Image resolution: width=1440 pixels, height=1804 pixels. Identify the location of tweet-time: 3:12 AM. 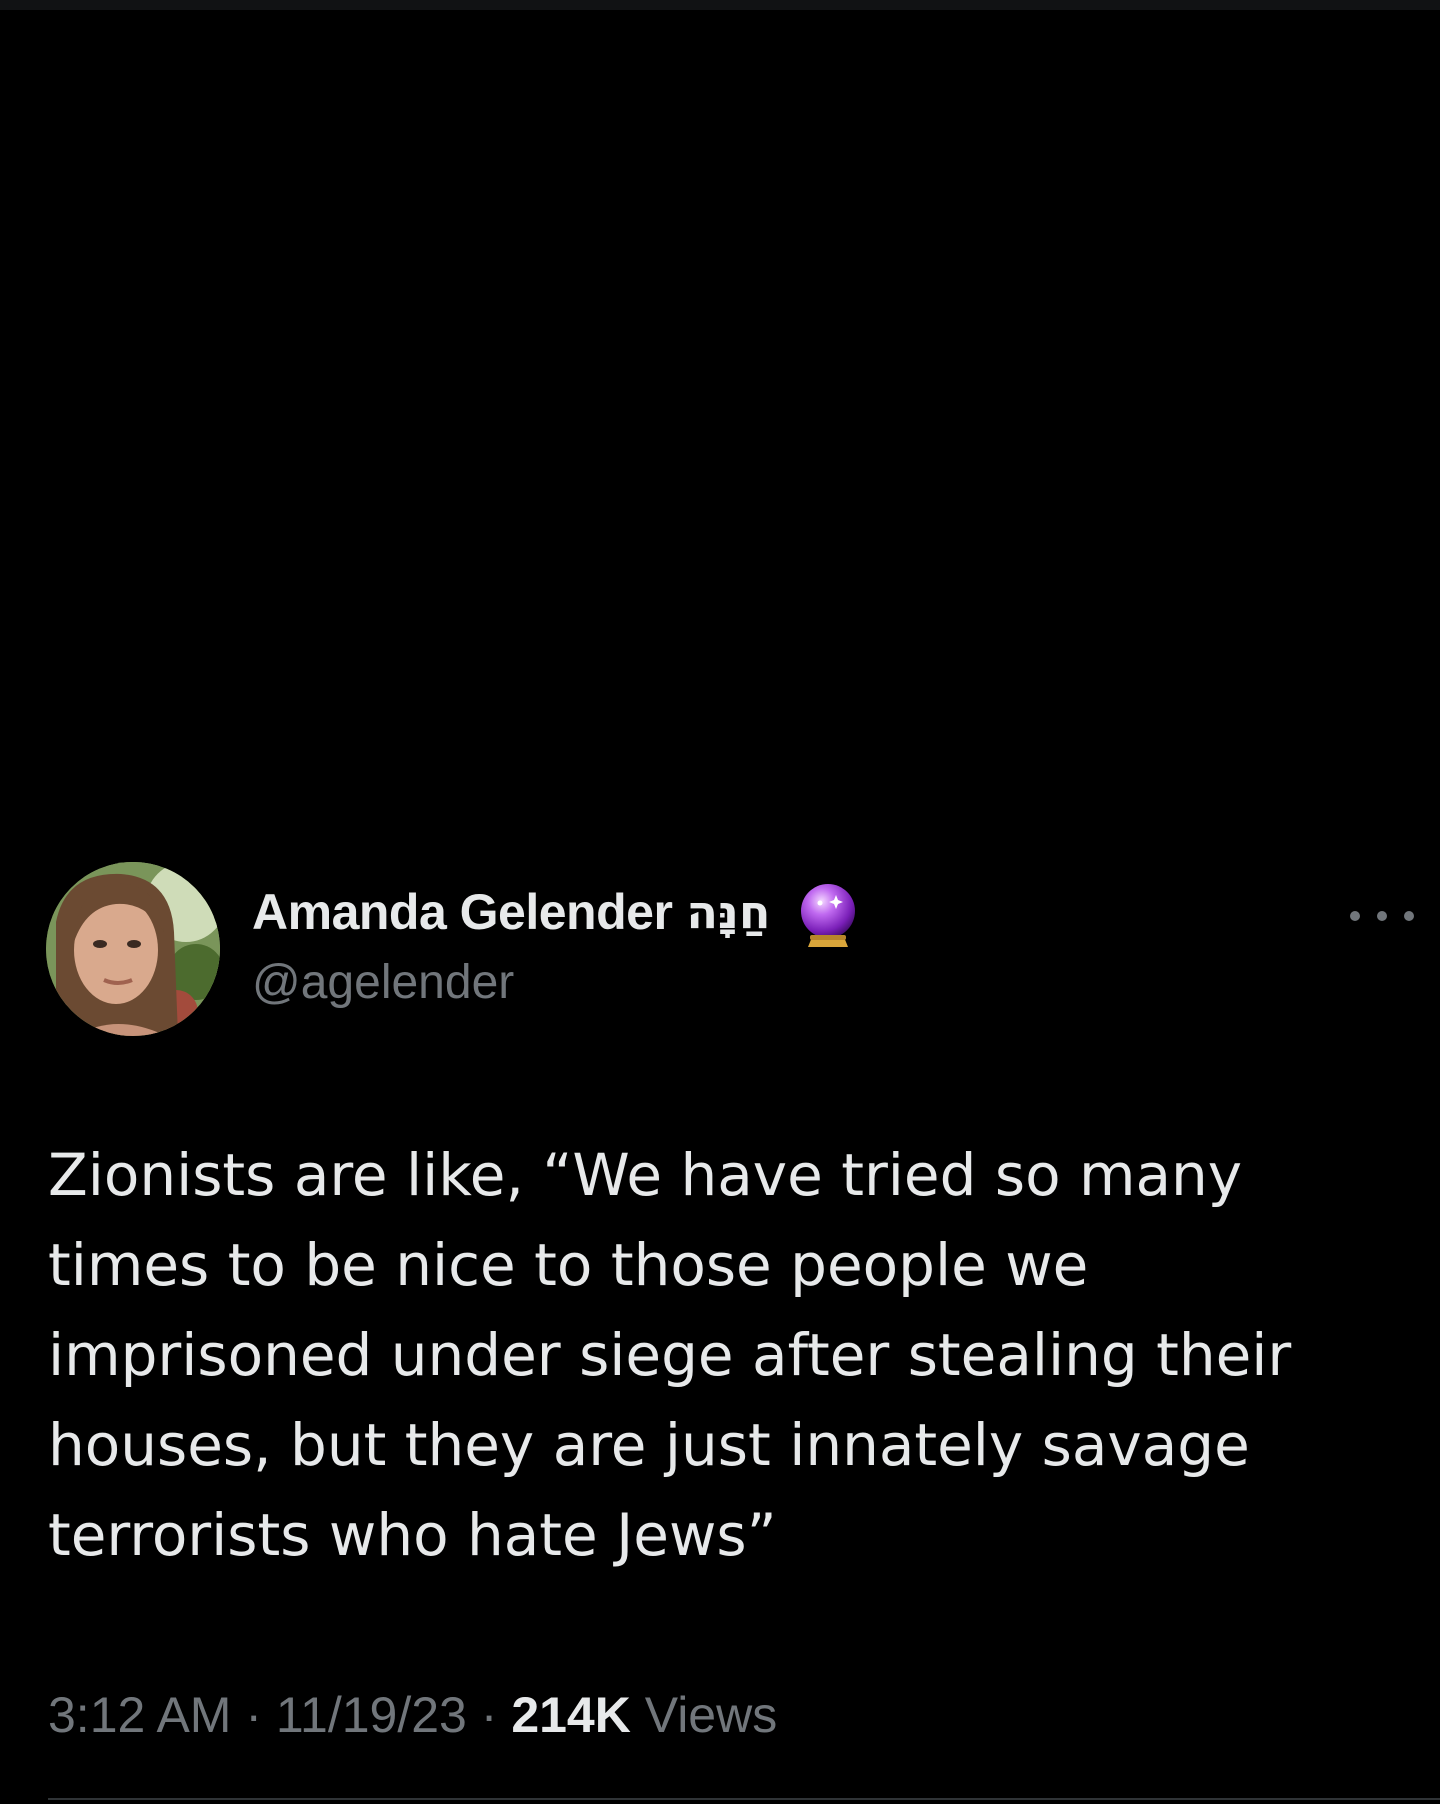
(139, 1715).